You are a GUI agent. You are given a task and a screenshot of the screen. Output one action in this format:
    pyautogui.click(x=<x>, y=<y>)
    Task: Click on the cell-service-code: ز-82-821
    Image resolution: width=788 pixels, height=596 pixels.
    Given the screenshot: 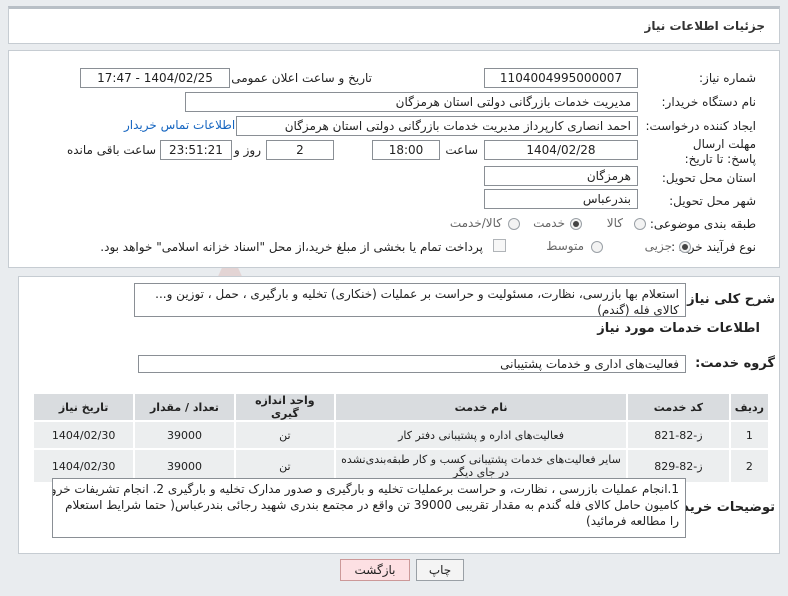 What is the action you would take?
    pyautogui.click(x=678, y=435)
    